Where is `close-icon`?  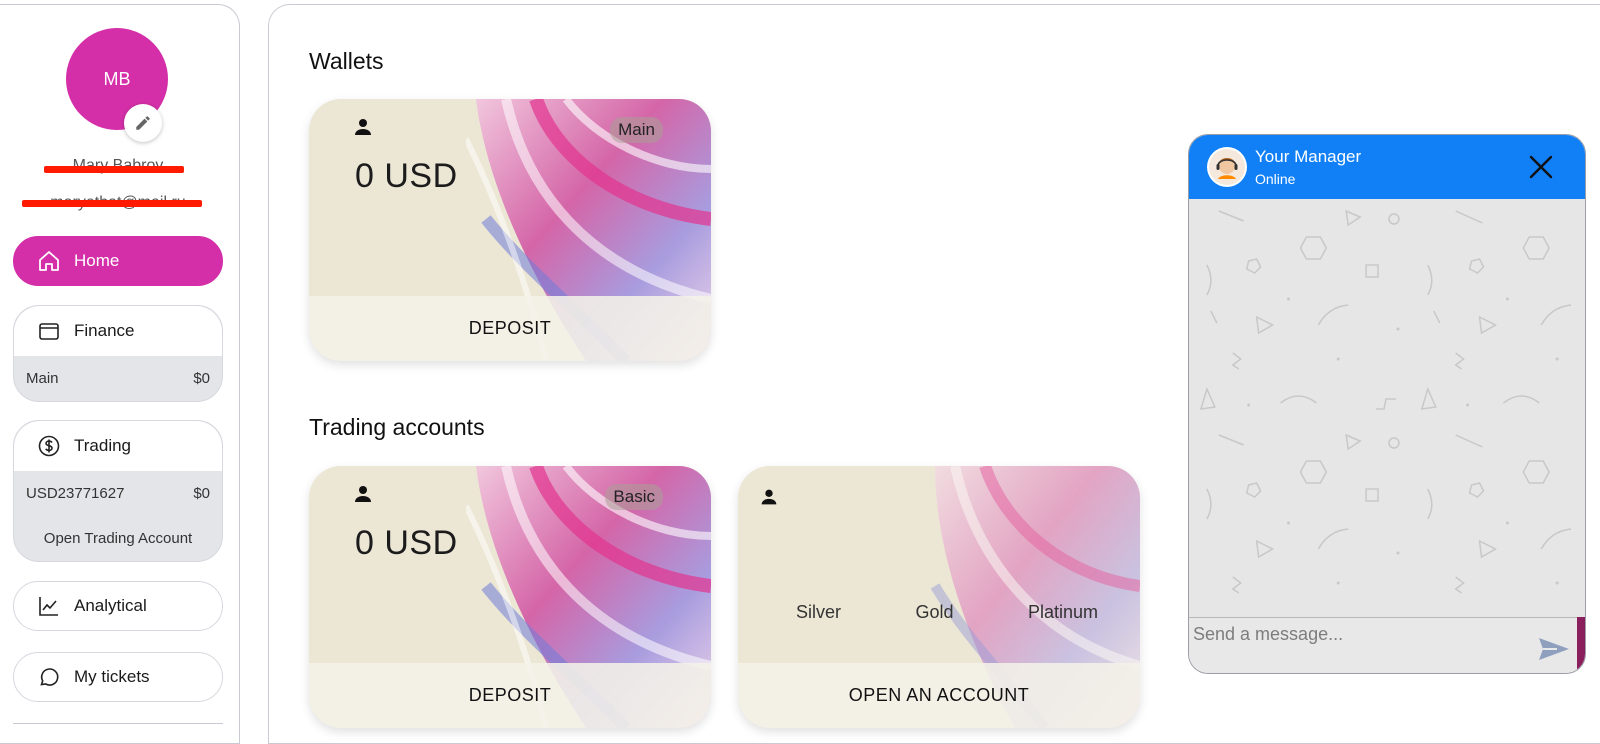
close-icon is located at coordinates (1541, 167).